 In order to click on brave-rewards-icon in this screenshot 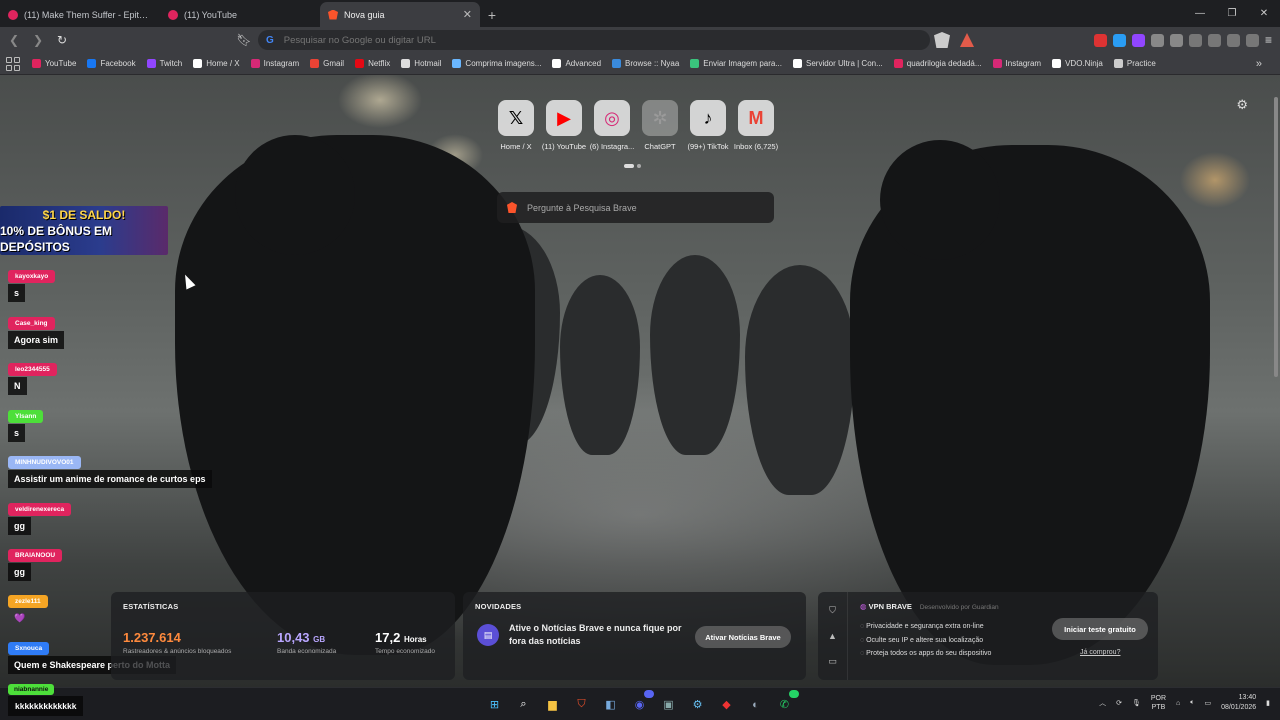, I will do `click(967, 40)`.